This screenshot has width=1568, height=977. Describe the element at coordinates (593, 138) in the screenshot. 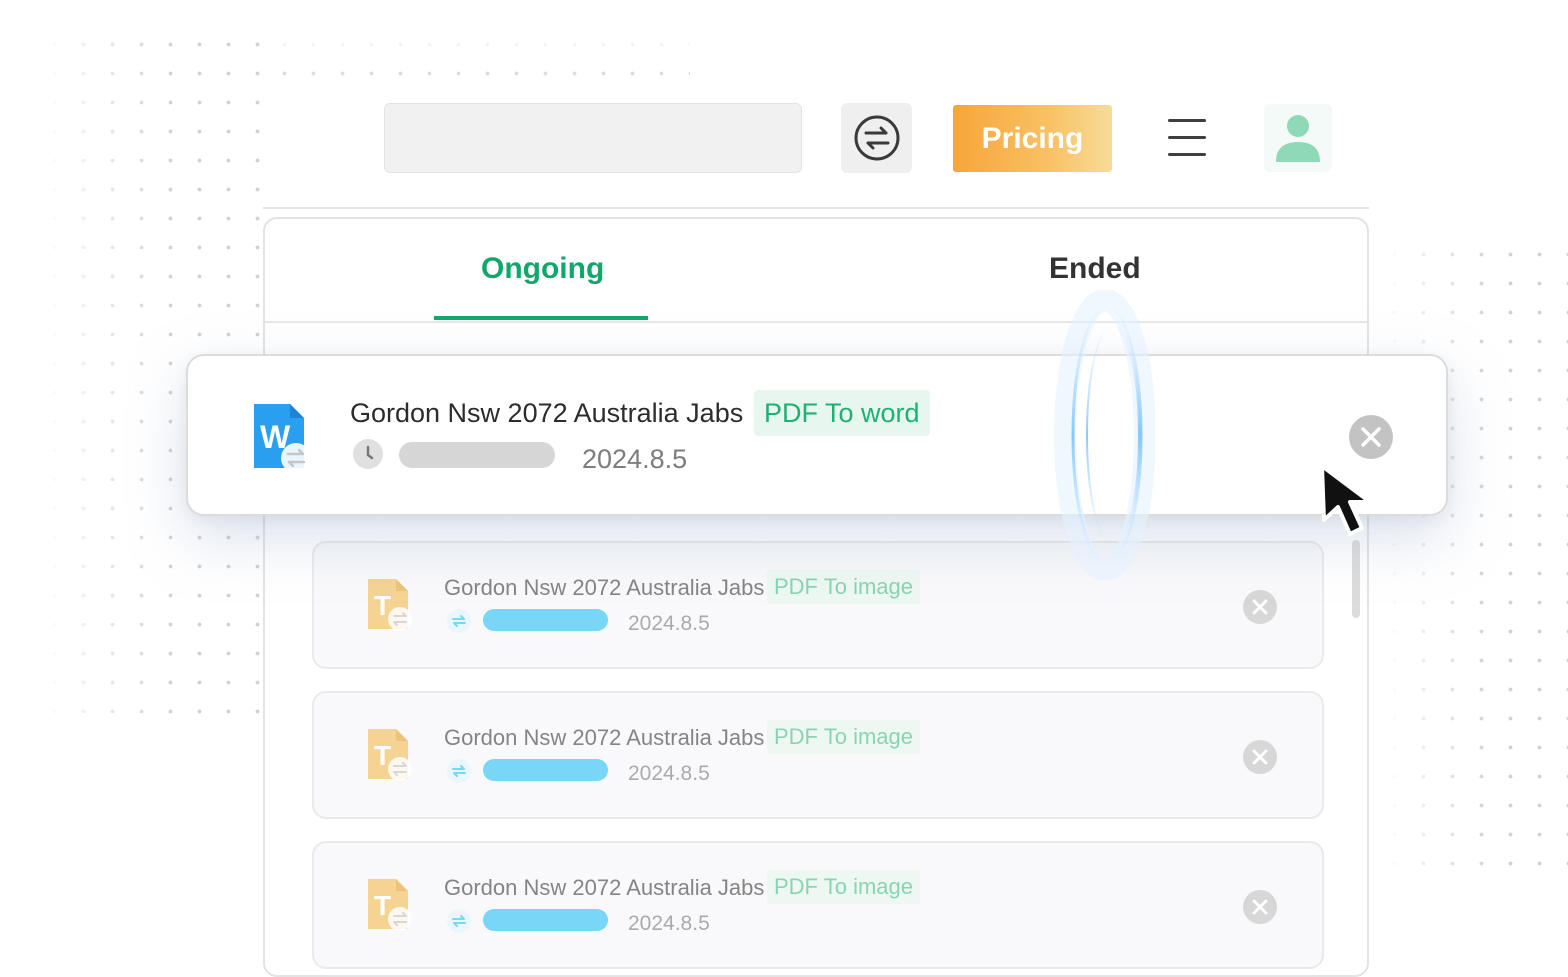

I see `search-input` at that location.